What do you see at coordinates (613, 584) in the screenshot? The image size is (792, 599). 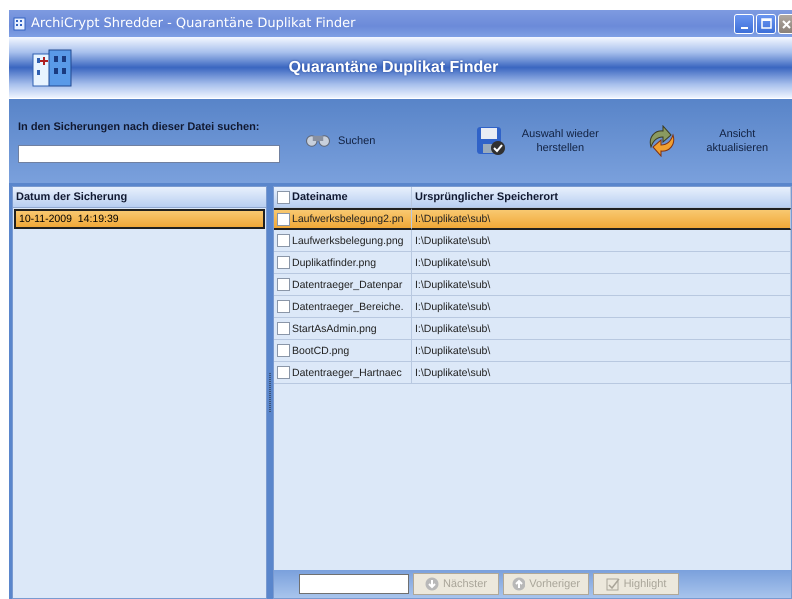 I see `checkbox-pen-icon` at bounding box center [613, 584].